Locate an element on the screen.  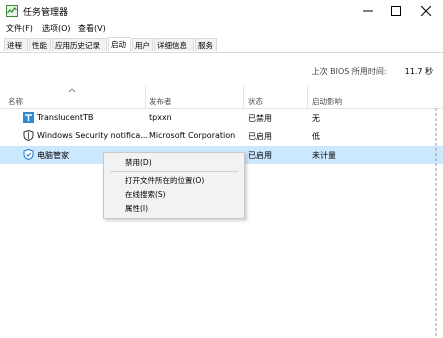
column-header: 名称 发布者 状态 启动影响 is located at coordinates (221, 97).